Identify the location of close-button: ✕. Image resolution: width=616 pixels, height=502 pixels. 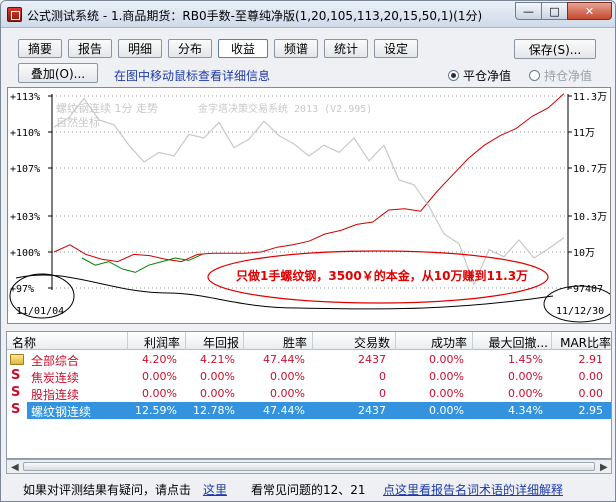
(589, 11).